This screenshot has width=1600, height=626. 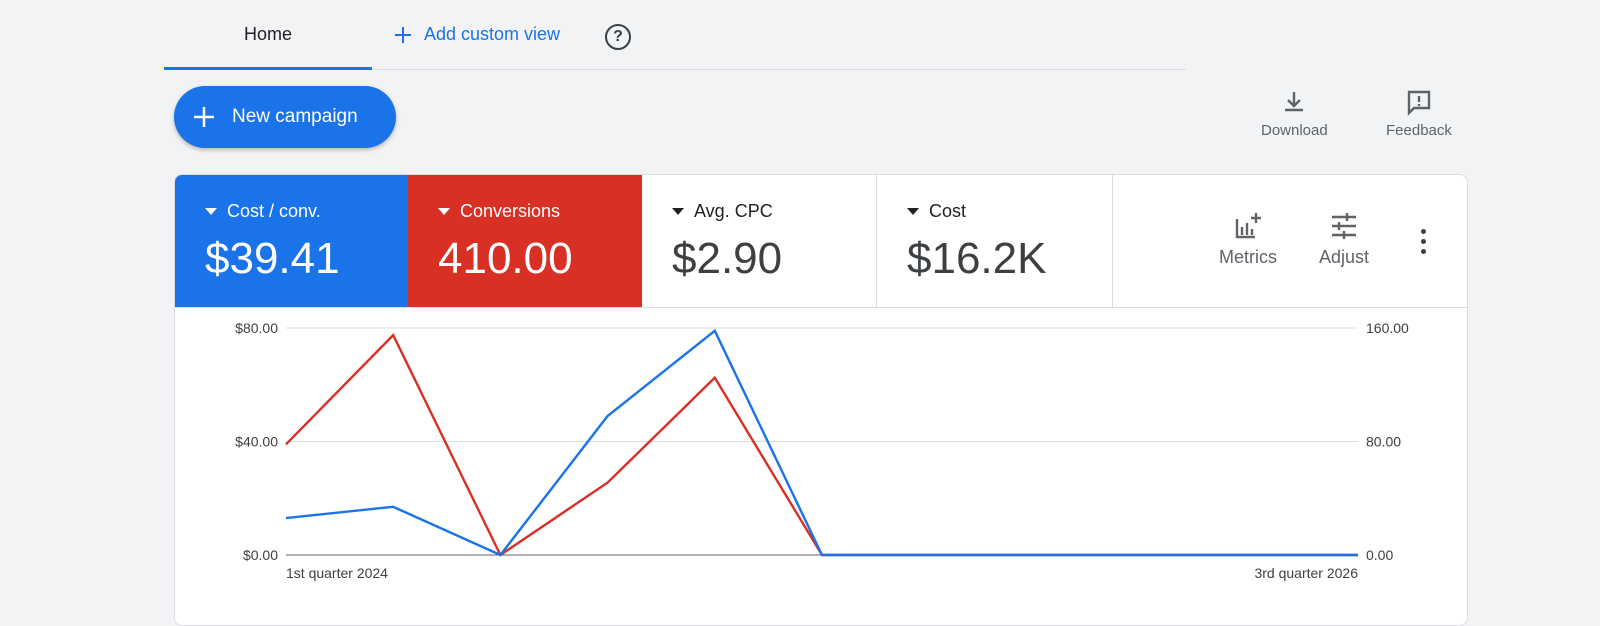 What do you see at coordinates (1306, 573) in the screenshot?
I see `x-end-label: 3rd quarter 2026` at bounding box center [1306, 573].